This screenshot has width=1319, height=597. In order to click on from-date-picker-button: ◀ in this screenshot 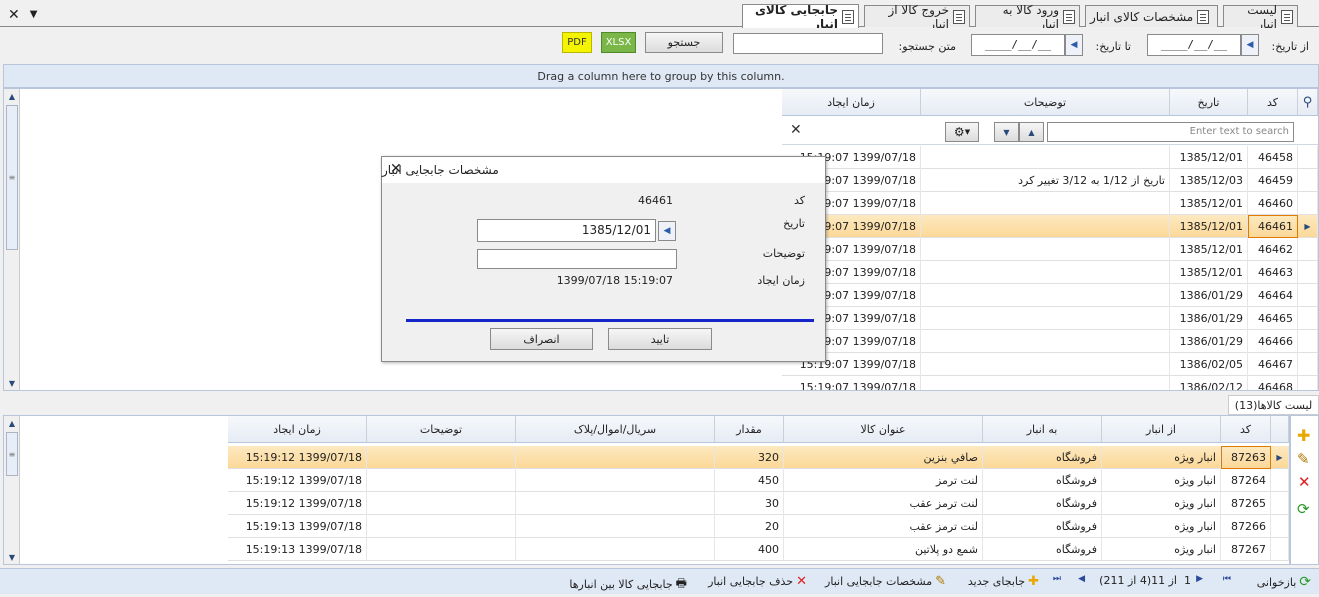, I will do `click(1250, 45)`.